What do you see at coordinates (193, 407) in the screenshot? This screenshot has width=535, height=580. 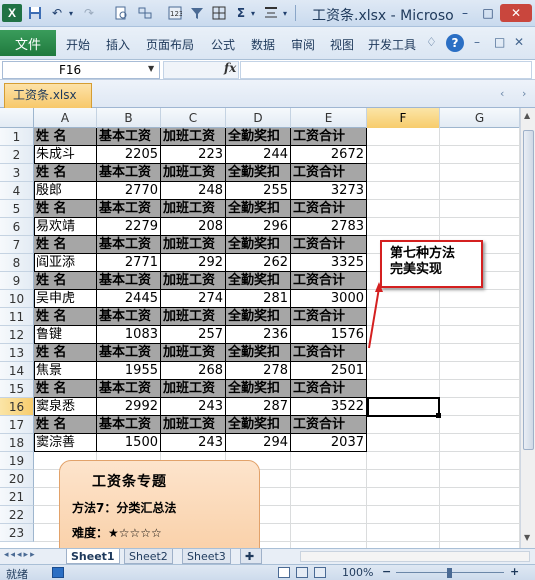 I see `salary-value-cell: 243` at bounding box center [193, 407].